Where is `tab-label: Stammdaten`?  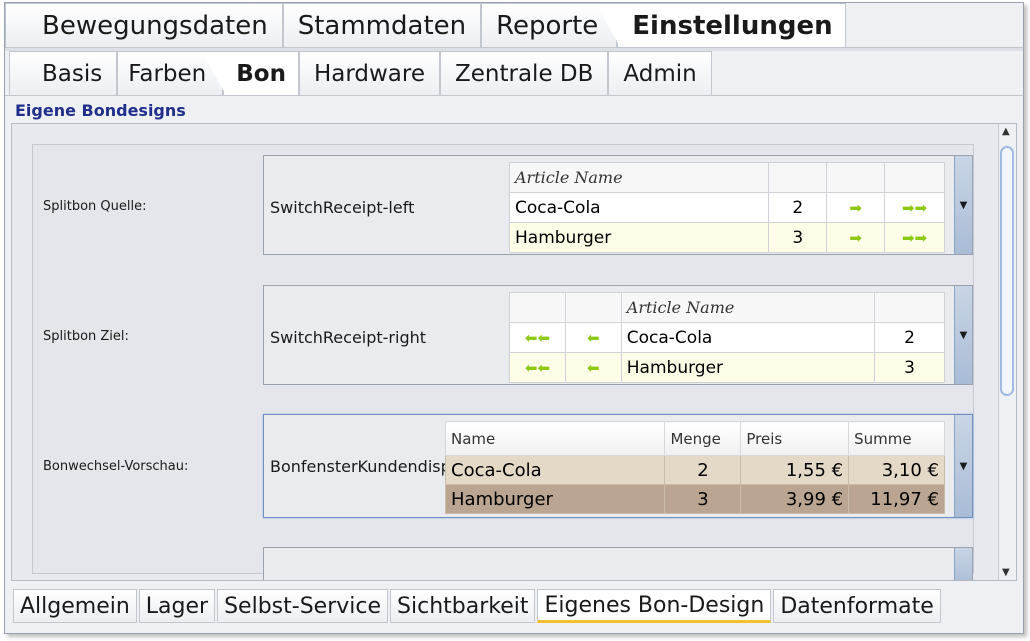
tab-label: Stammdaten is located at coordinates (382, 25).